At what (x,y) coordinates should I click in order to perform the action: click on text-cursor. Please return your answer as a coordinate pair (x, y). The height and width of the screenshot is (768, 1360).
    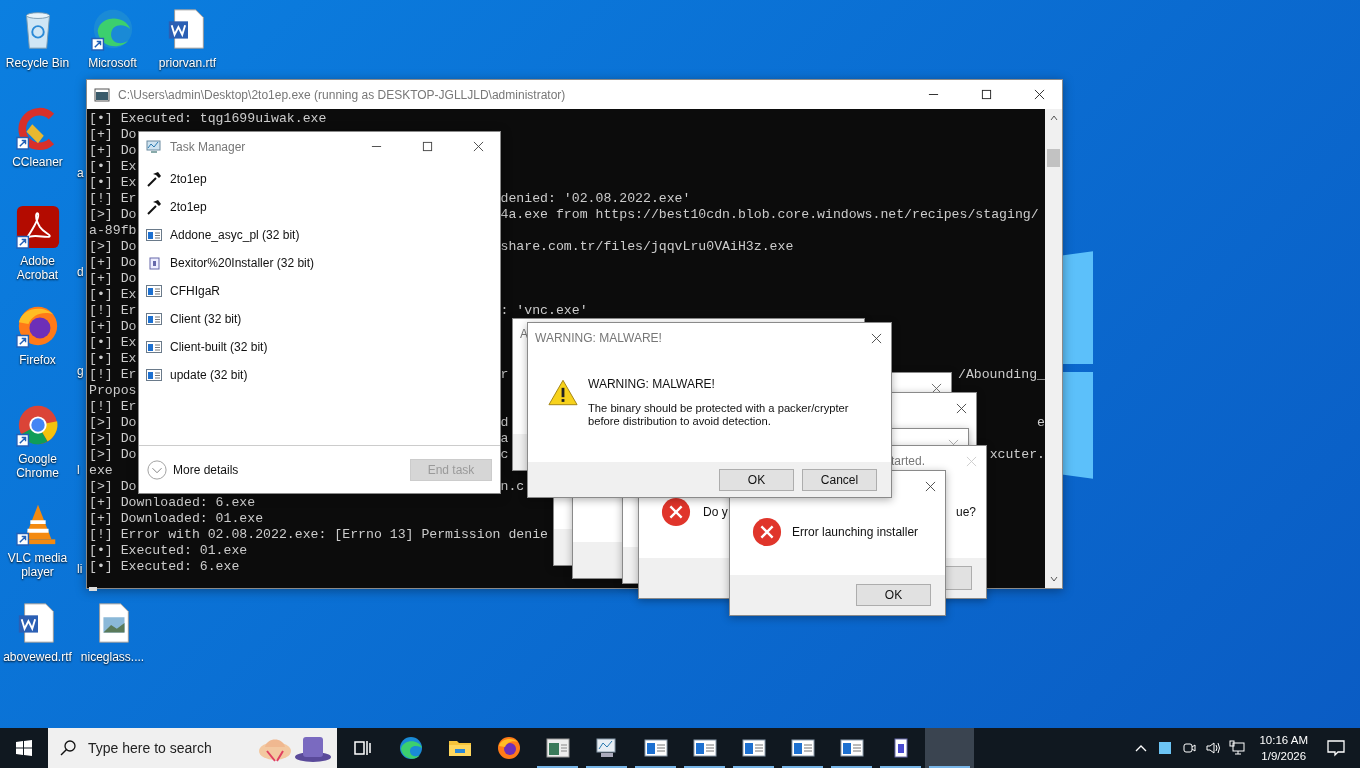
    Looking at the image, I should click on (93, 589).